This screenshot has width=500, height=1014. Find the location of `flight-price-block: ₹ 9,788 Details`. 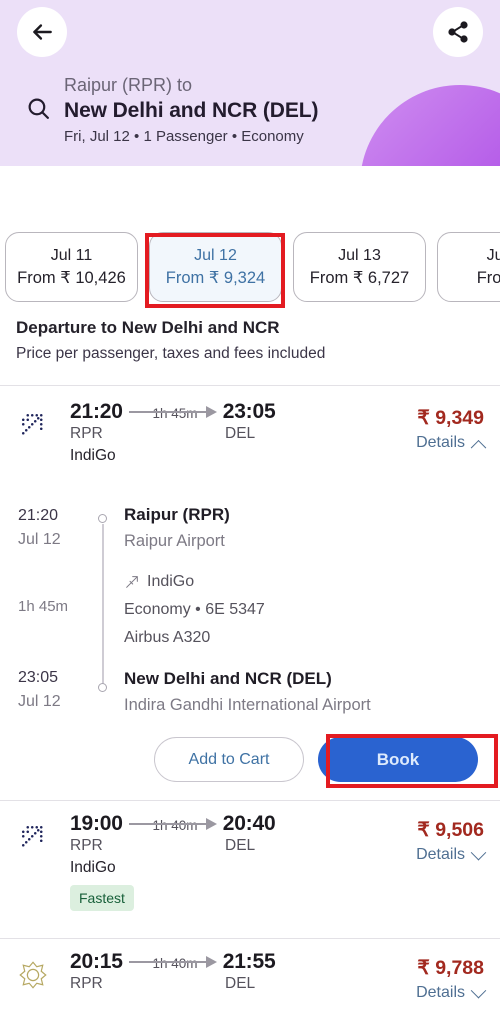

flight-price-block: ₹ 9,788 Details is located at coordinates (425, 976).